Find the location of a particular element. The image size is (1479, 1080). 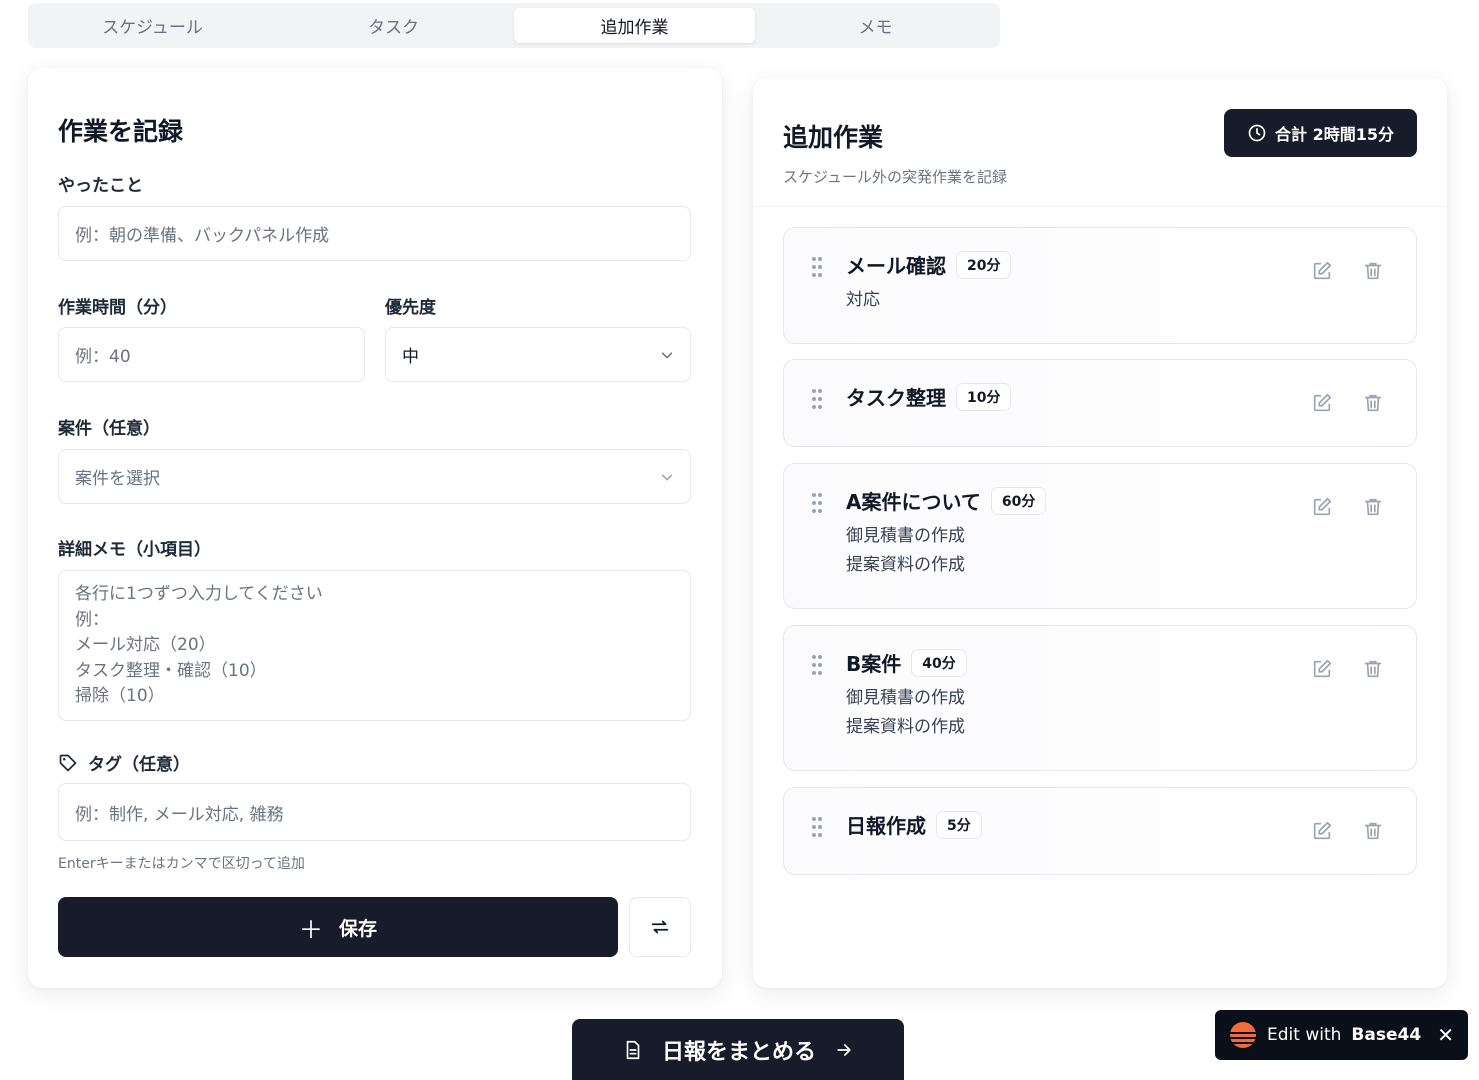

daily-report-summary-button: 日報をまとめる is located at coordinates (738, 1049).